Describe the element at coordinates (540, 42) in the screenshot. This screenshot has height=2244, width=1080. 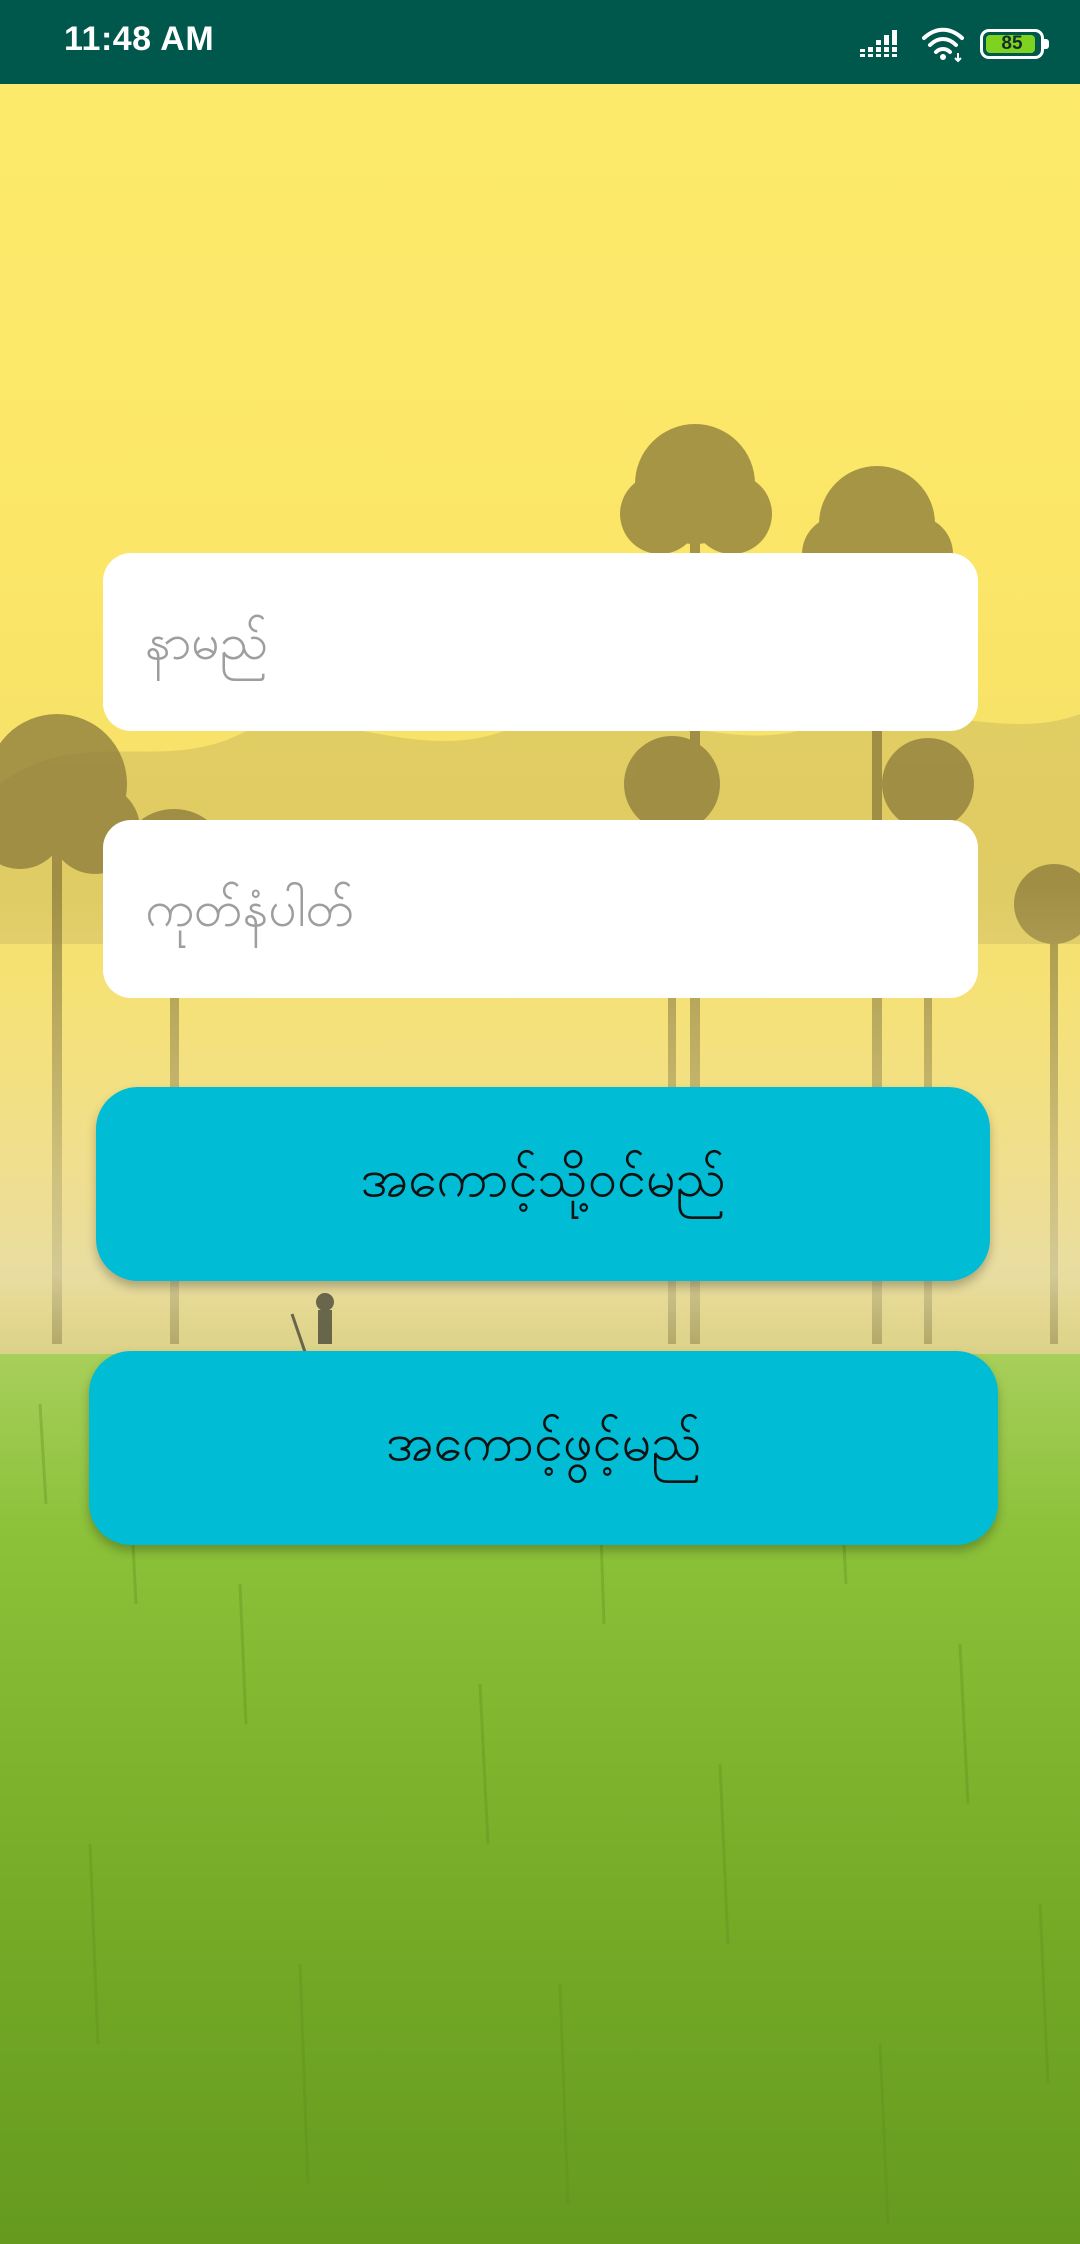
I see `status-bar: 11:48 AM 85` at that location.